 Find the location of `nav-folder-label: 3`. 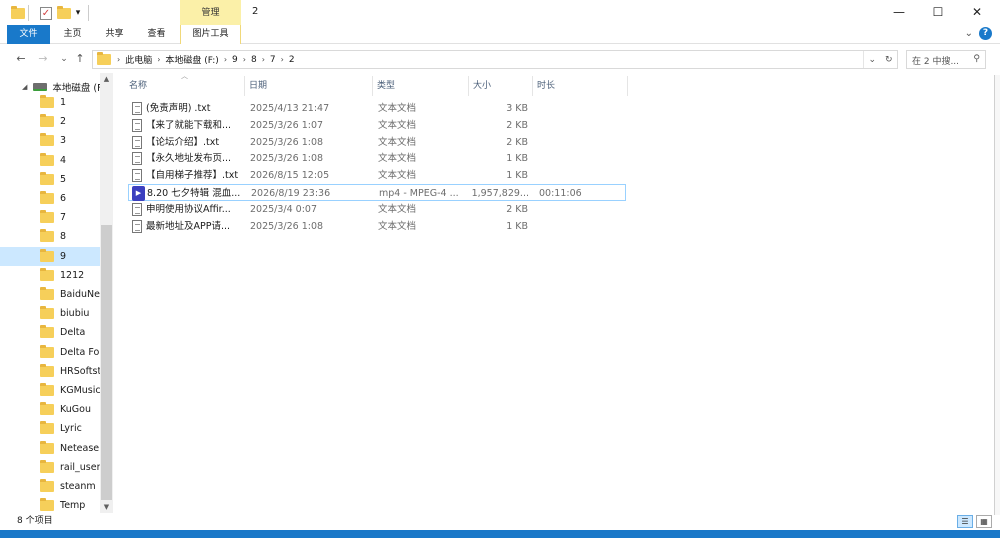

nav-folder-label: 3 is located at coordinates (63, 141).